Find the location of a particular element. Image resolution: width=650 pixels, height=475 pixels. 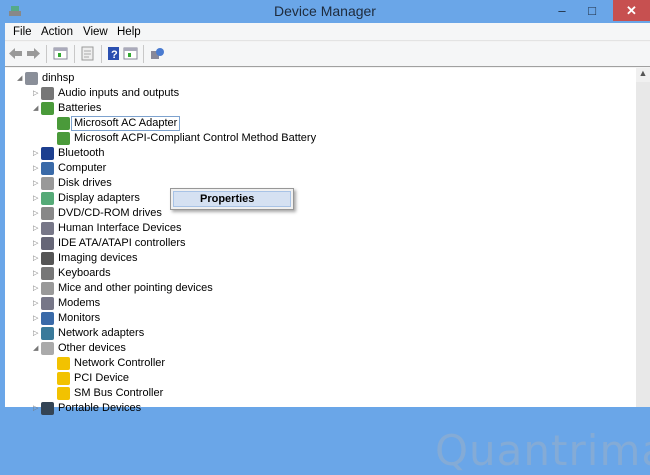

close-button: ✕ is located at coordinates (631, 10).